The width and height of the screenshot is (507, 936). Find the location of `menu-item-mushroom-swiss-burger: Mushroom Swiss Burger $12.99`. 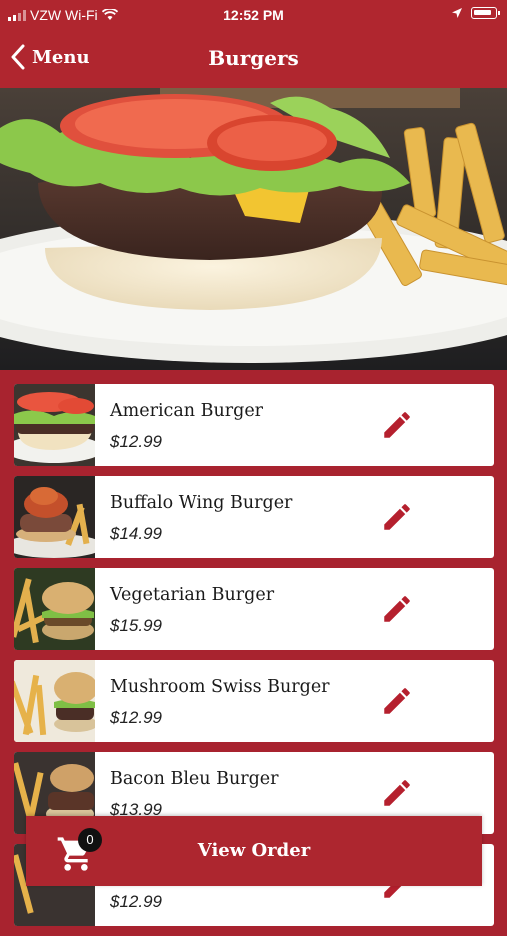

menu-item-mushroom-swiss-burger: Mushroom Swiss Burger $12.99 is located at coordinates (254, 701).